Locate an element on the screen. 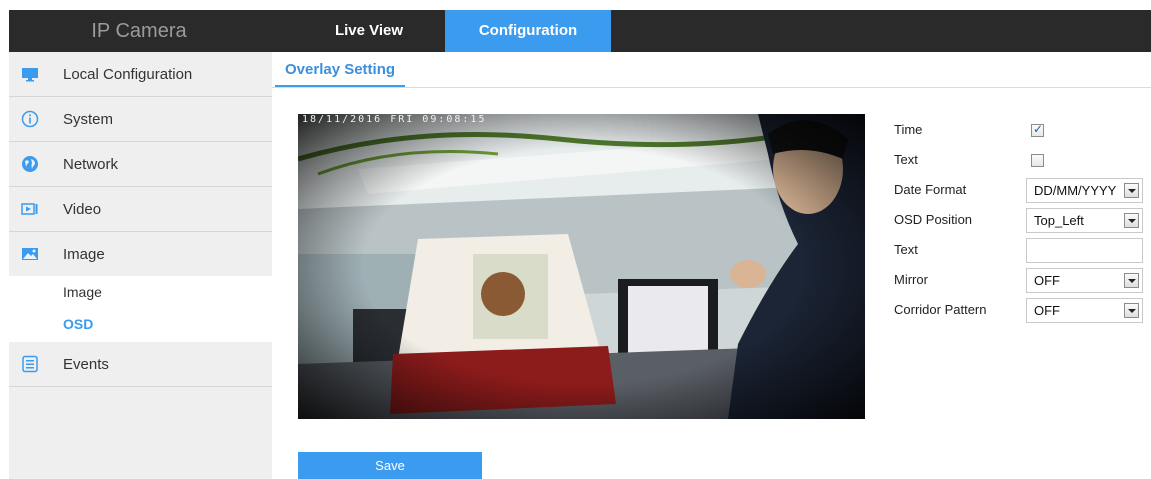  text-field is located at coordinates (1084, 250).